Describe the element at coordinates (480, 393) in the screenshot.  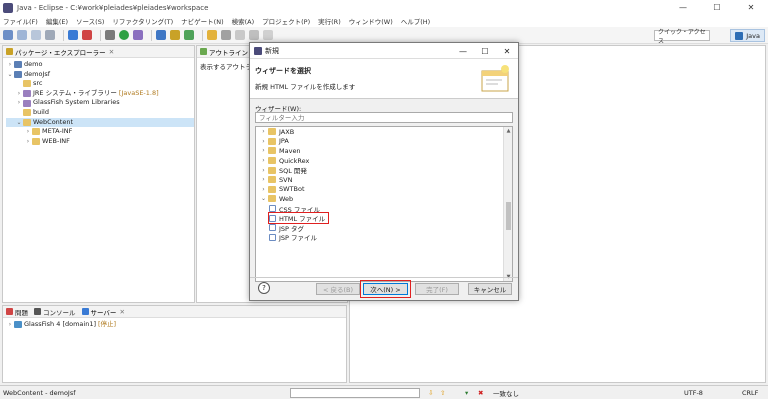
I see `clear-find-icon: ✖` at that location.